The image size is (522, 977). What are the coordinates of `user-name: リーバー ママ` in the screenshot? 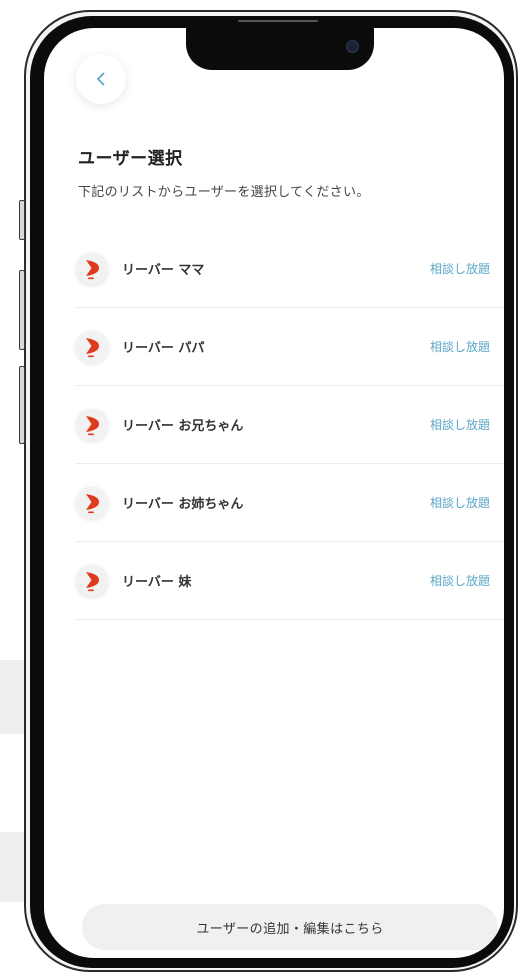 It's located at (163, 270).